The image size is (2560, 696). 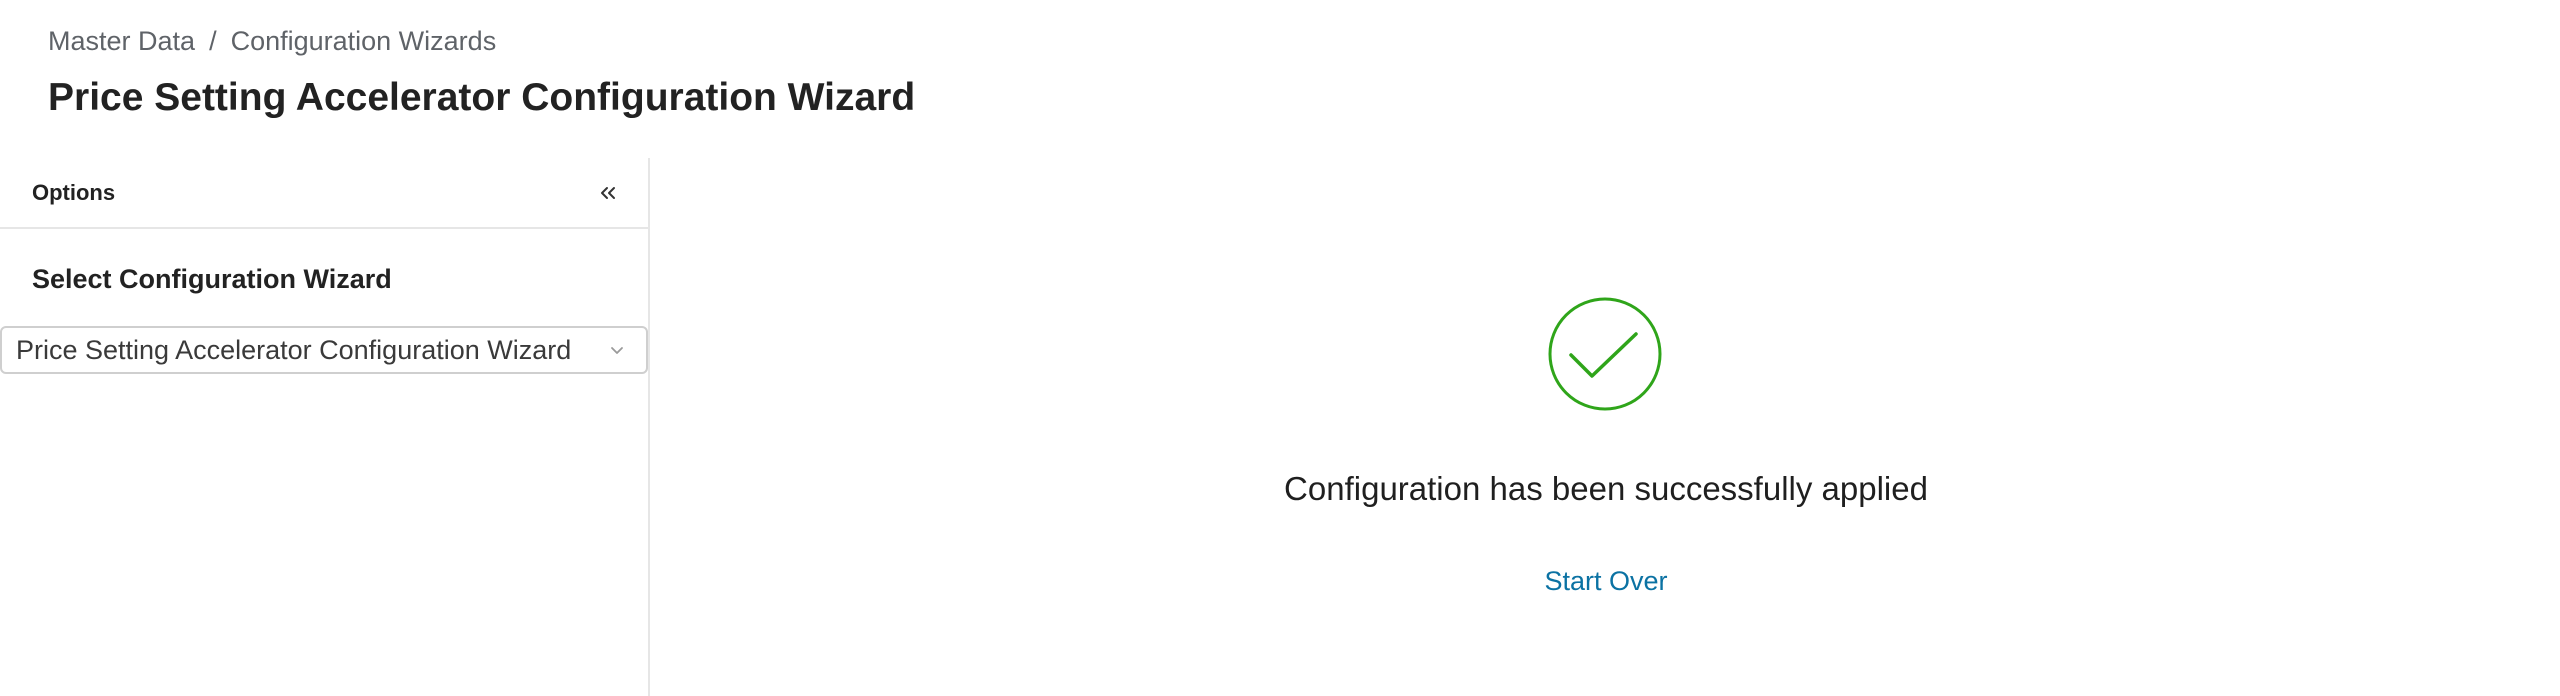 I want to click on breadcrumb: Master Data / Configuration Wizards, so click(x=272, y=41).